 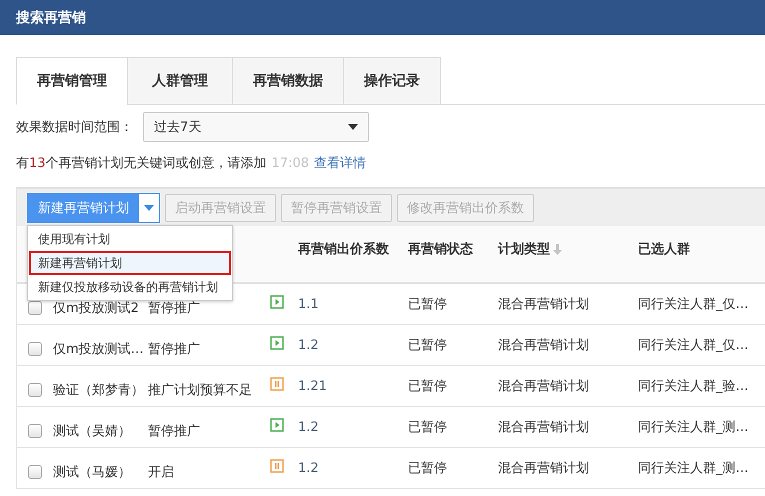 I want to click on time-range-label: 效果数据时间范围：, so click(x=74, y=127).